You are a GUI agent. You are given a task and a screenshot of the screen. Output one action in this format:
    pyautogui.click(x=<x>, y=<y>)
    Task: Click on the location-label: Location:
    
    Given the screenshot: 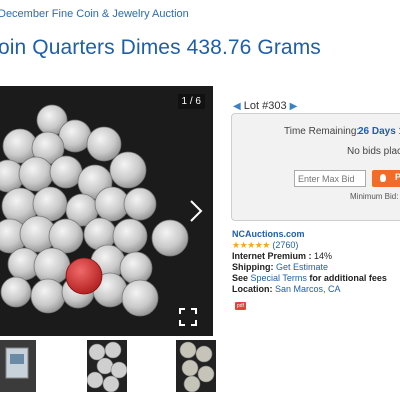 What is the action you would take?
    pyautogui.click(x=252, y=289)
    